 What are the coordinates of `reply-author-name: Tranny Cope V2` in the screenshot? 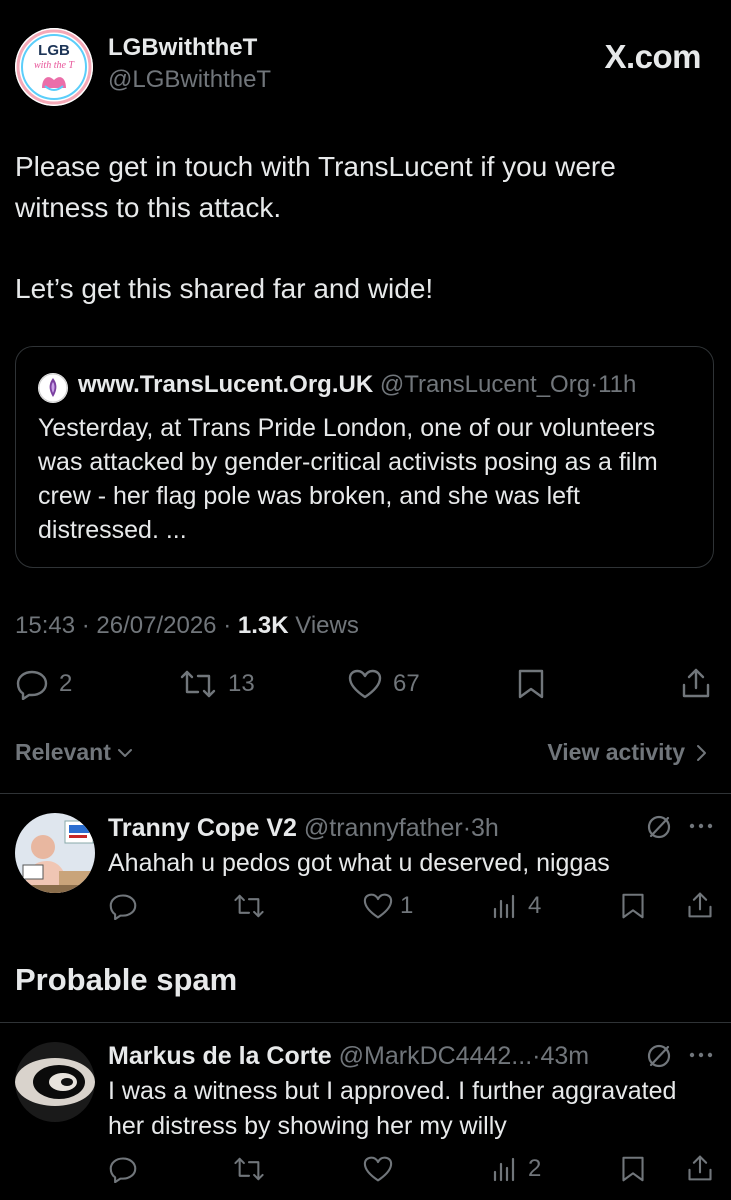 It's located at (202, 828).